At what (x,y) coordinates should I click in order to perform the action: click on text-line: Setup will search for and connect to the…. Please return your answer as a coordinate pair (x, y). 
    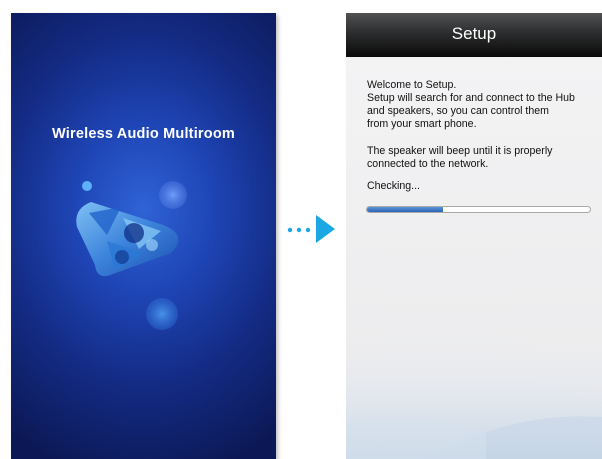
    Looking at the image, I should click on (471, 98).